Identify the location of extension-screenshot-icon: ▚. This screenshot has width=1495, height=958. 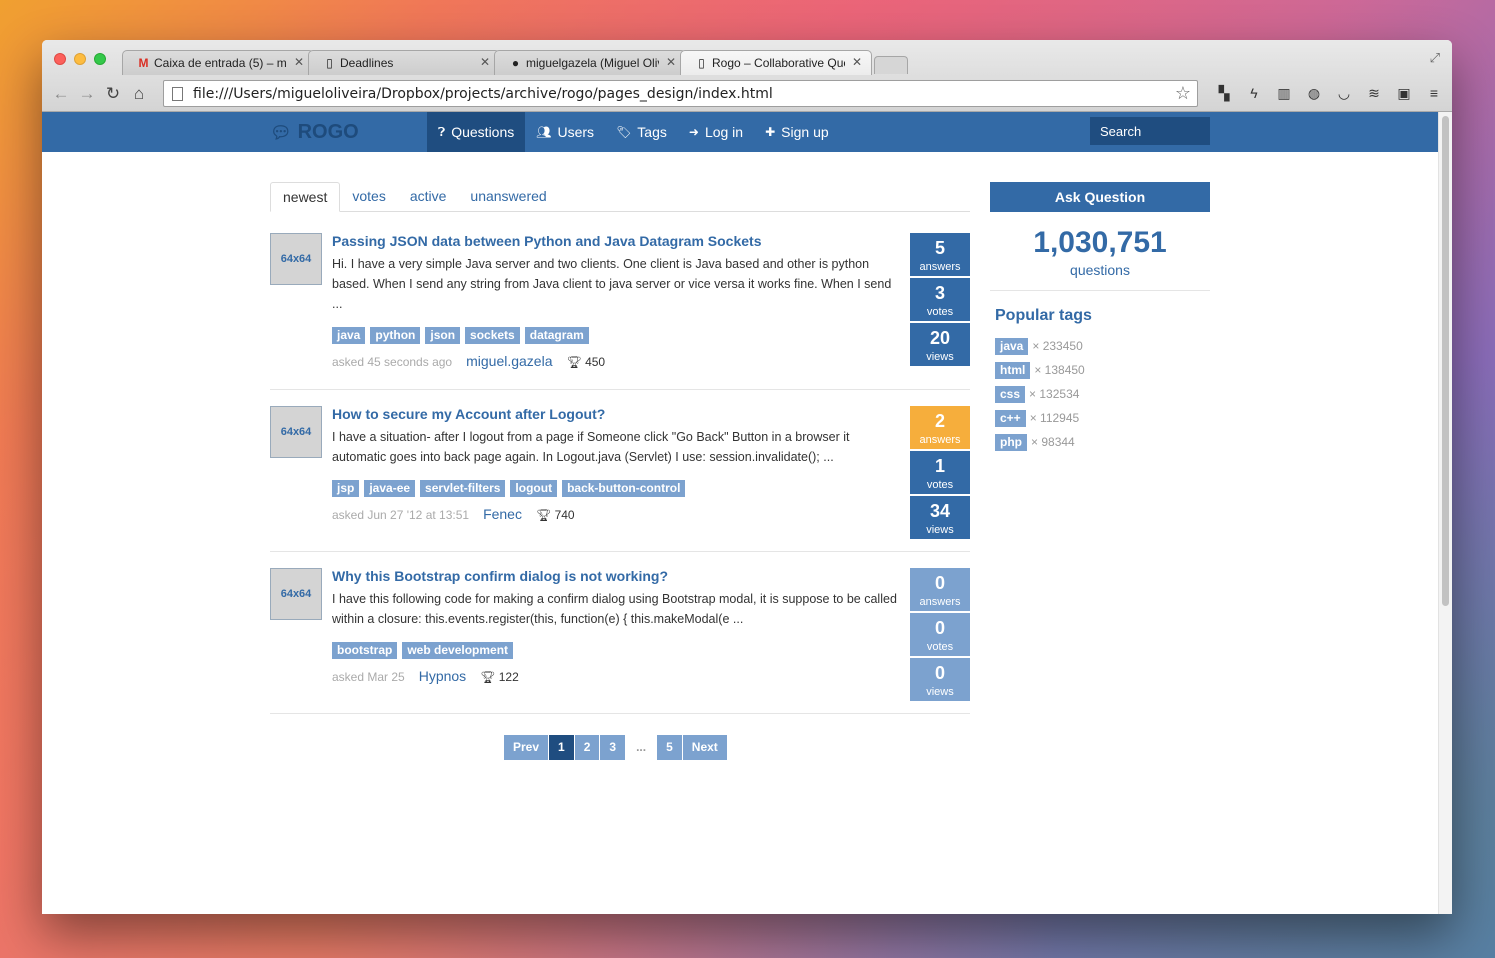
(1224, 93).